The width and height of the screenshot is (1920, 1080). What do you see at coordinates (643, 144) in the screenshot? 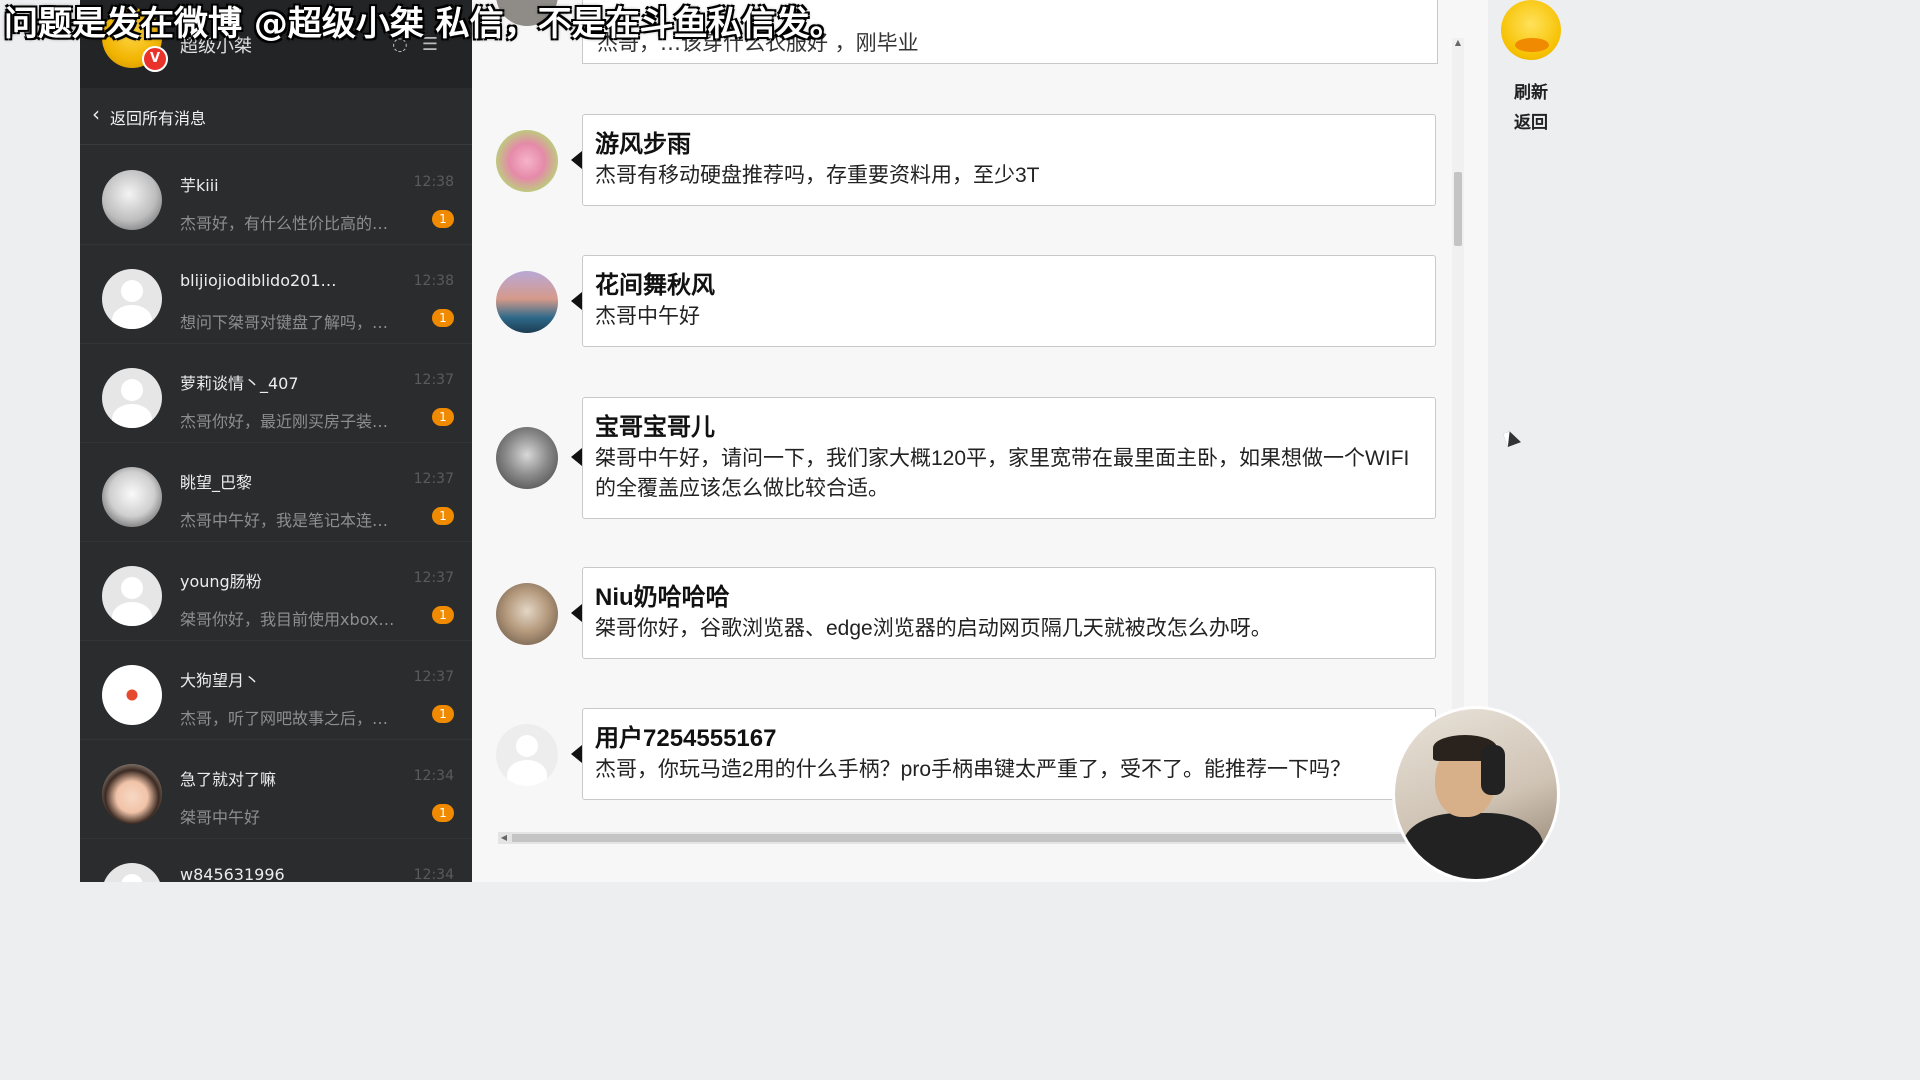
I see `message-sender: 游风步雨` at bounding box center [643, 144].